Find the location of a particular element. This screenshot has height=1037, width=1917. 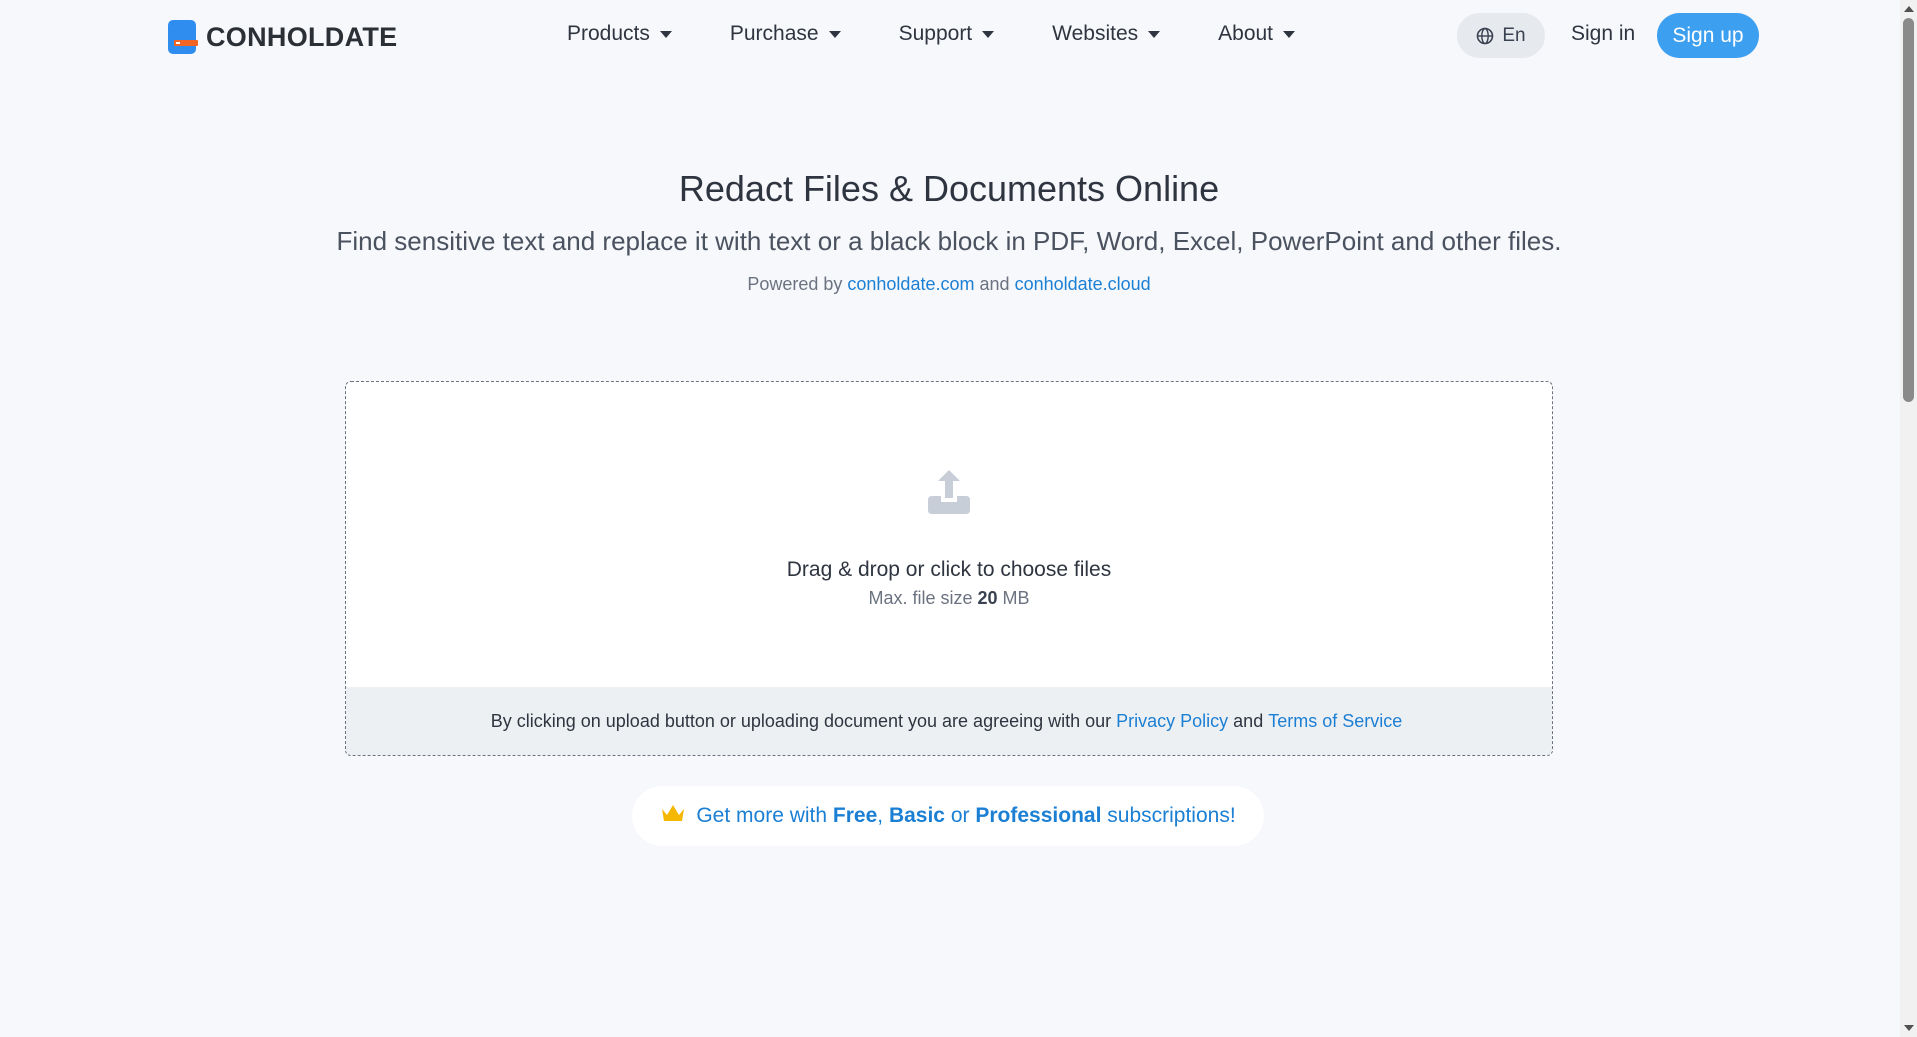

sign-in-link: Sign in is located at coordinates (1603, 34).